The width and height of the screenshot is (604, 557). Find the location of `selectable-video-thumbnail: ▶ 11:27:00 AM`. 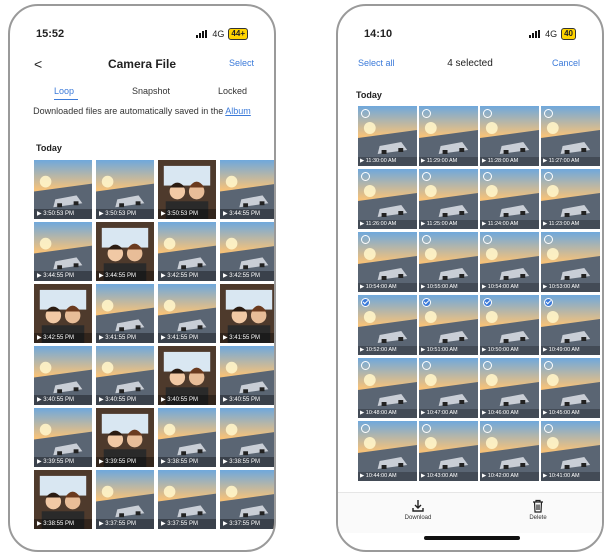

selectable-video-thumbnail: ▶ 11:27:00 AM is located at coordinates (570, 136).